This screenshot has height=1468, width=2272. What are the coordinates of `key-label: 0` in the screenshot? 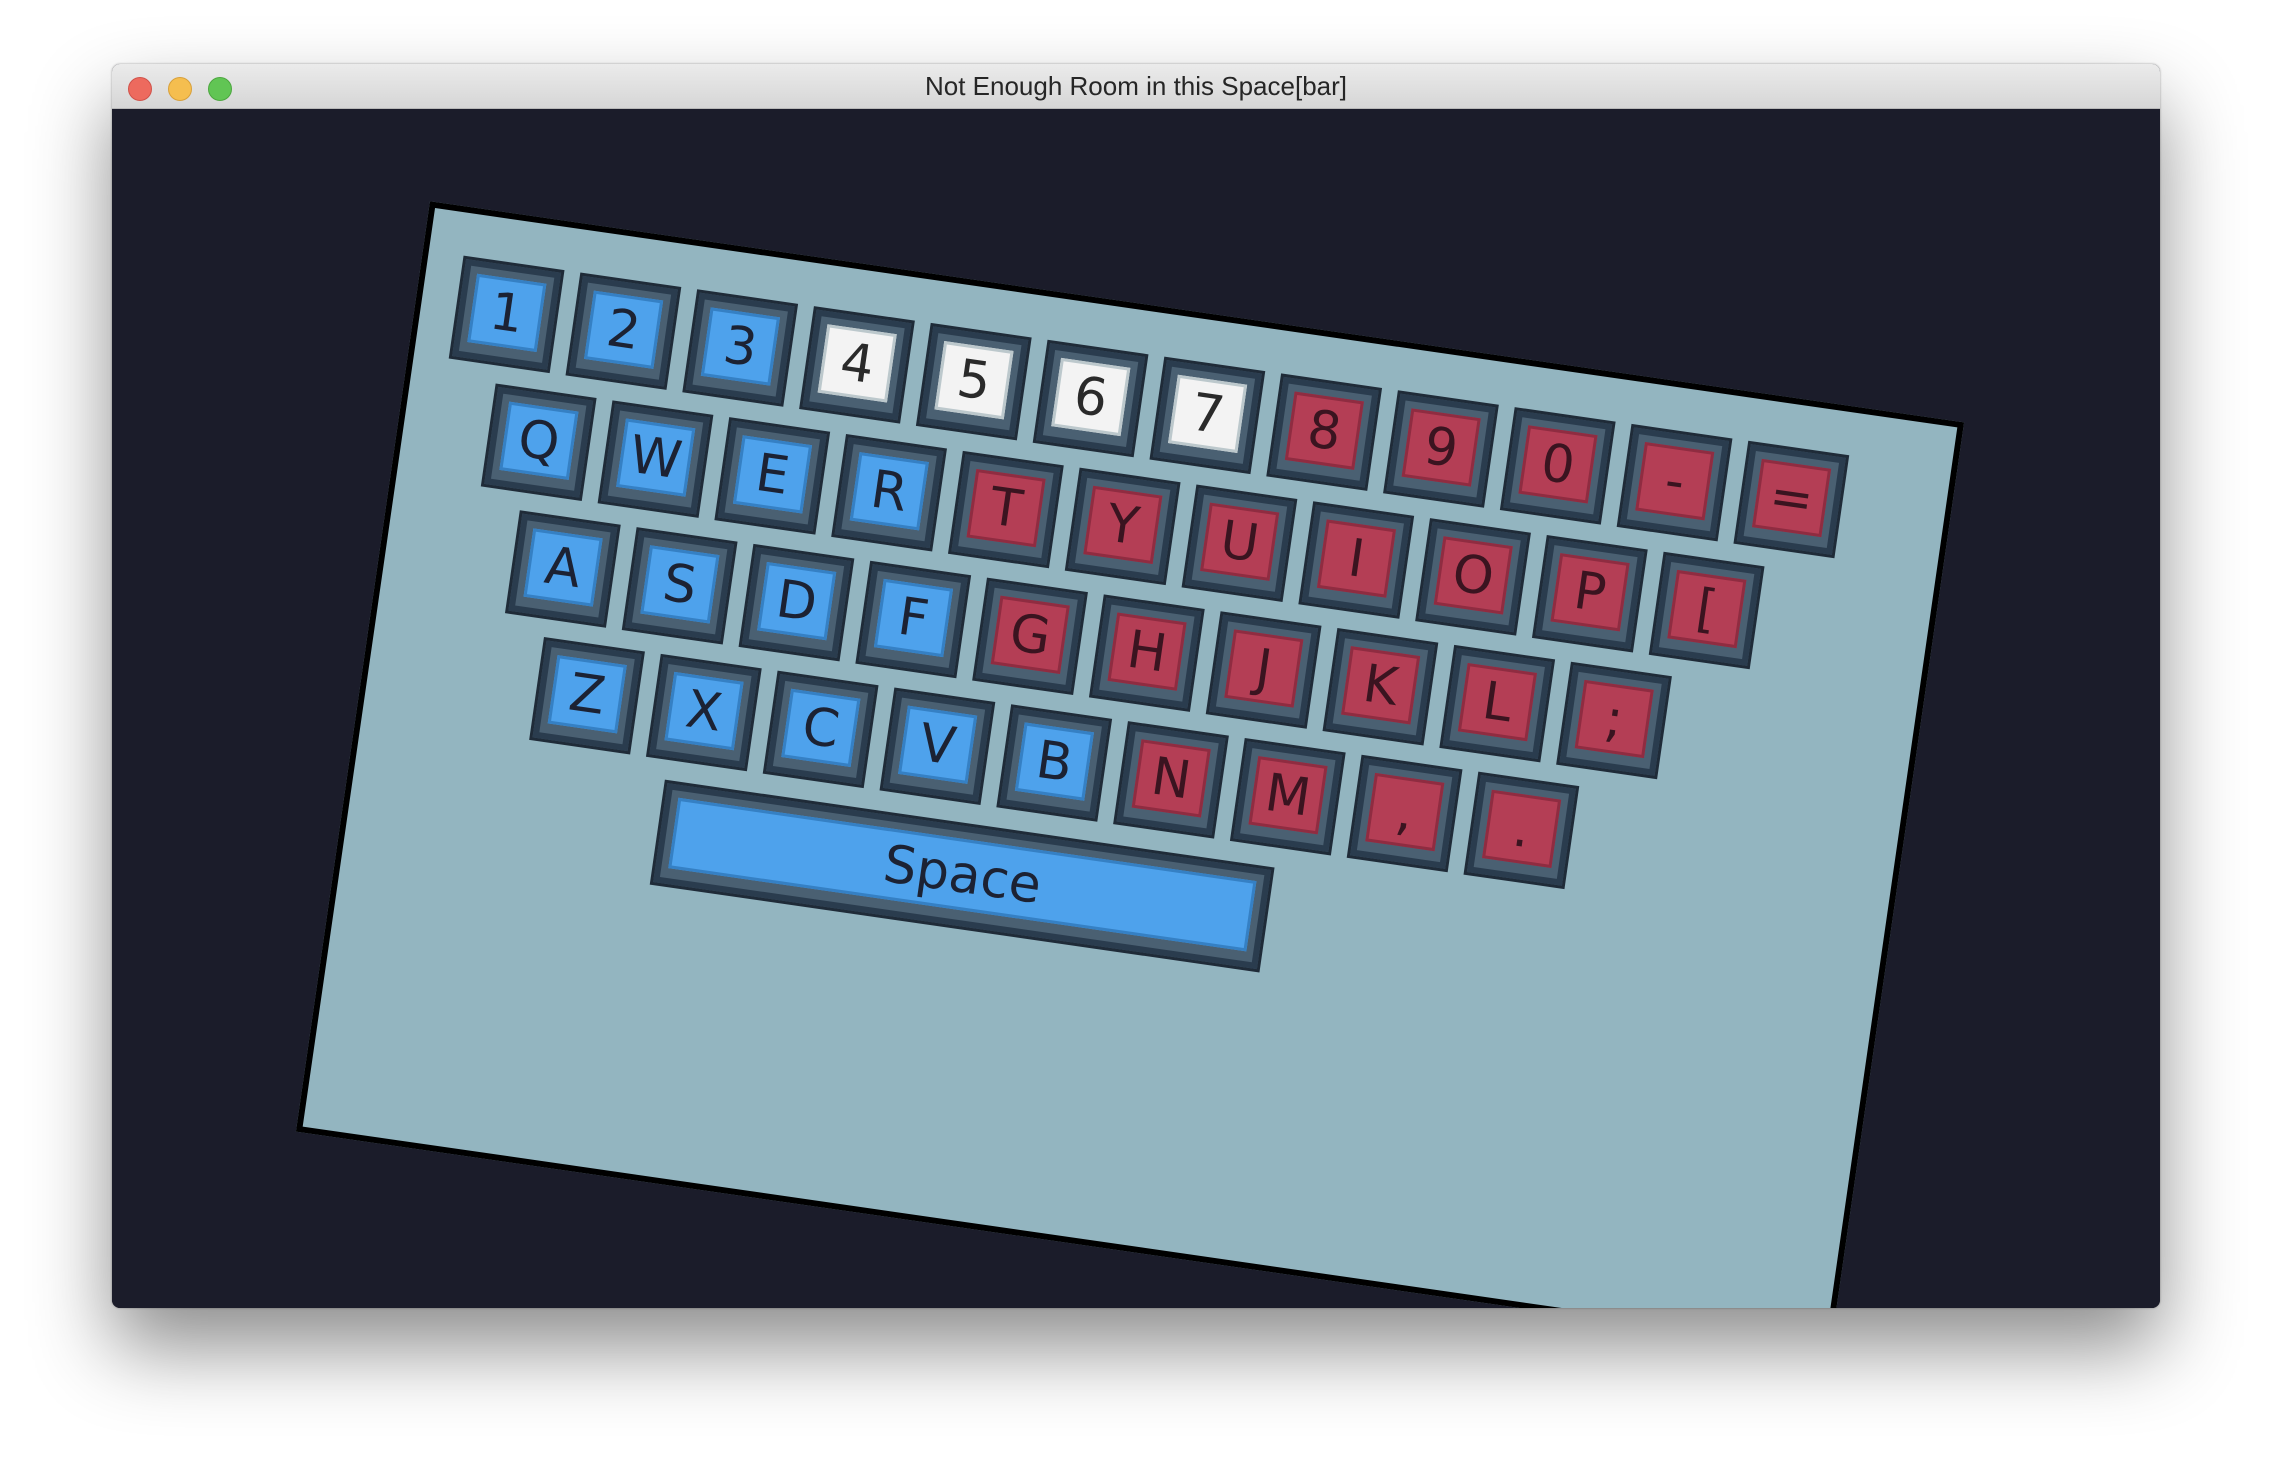 It's located at (1558, 464).